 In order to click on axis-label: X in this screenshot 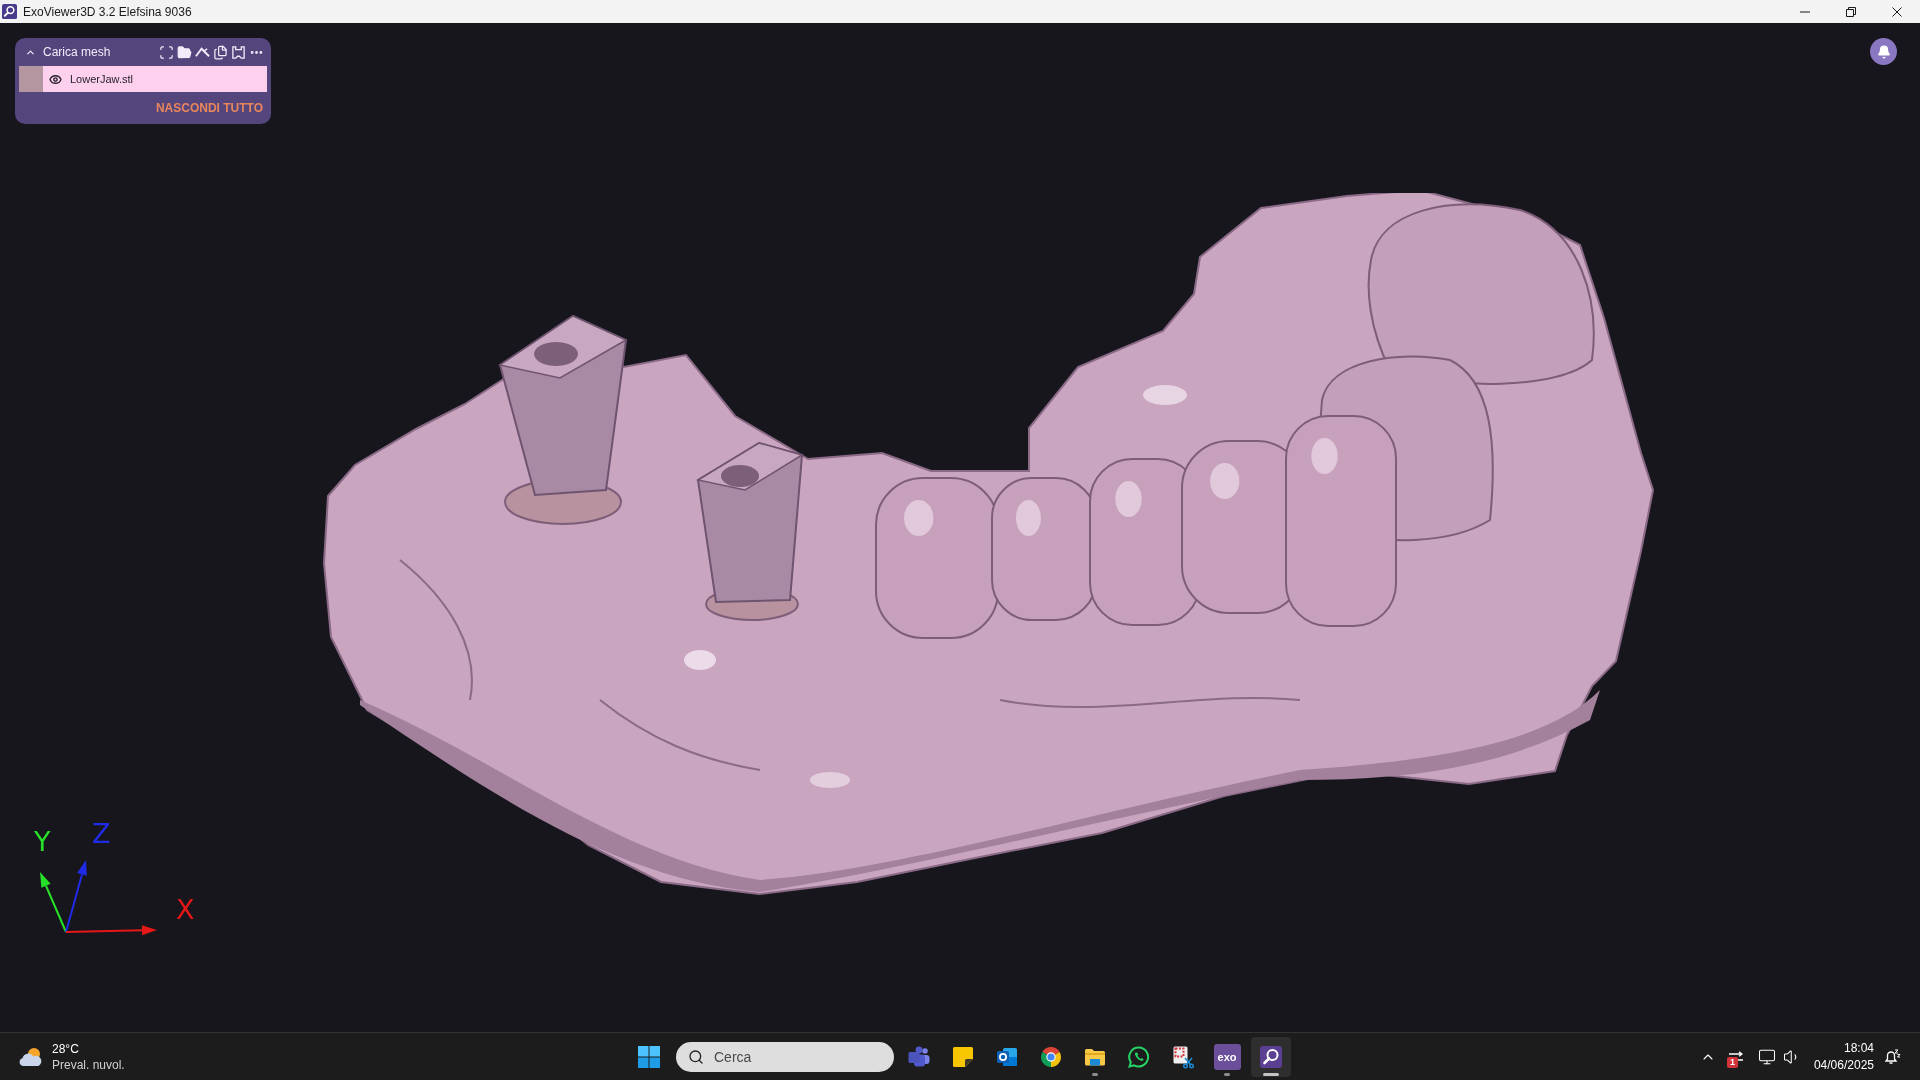, I will do `click(185, 909)`.